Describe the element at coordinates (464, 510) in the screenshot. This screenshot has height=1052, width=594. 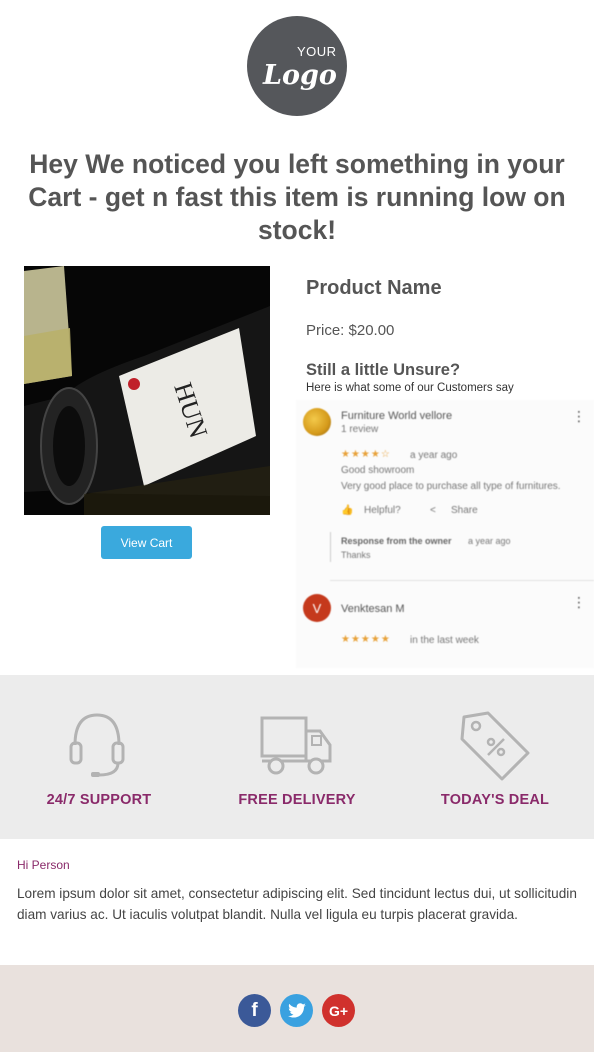
I see `share-link: Share` at that location.